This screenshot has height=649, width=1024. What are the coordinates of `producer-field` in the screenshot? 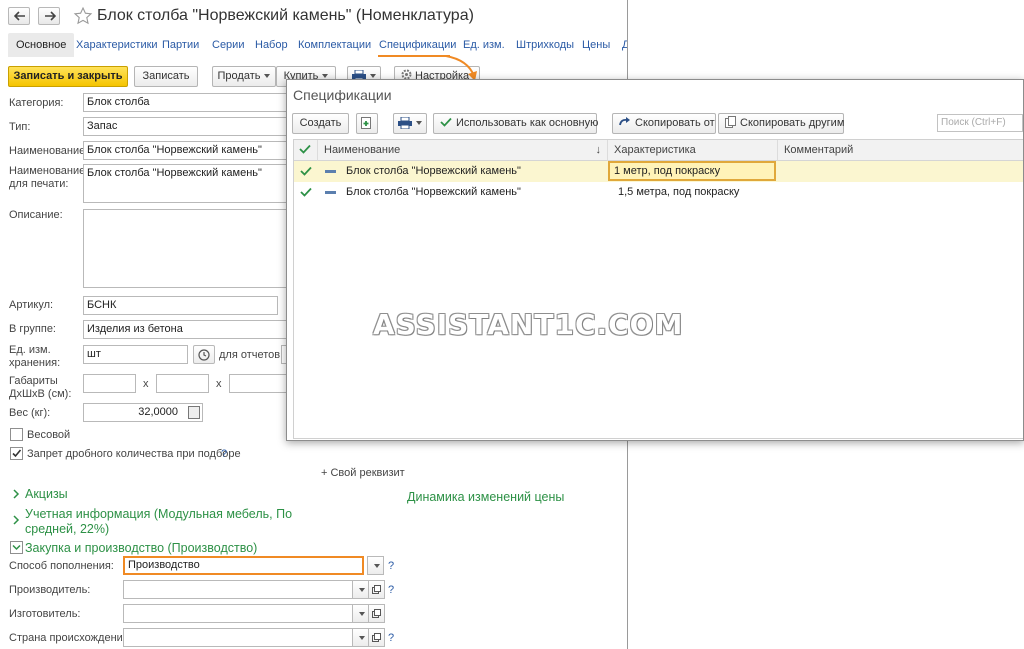 It's located at (246, 589).